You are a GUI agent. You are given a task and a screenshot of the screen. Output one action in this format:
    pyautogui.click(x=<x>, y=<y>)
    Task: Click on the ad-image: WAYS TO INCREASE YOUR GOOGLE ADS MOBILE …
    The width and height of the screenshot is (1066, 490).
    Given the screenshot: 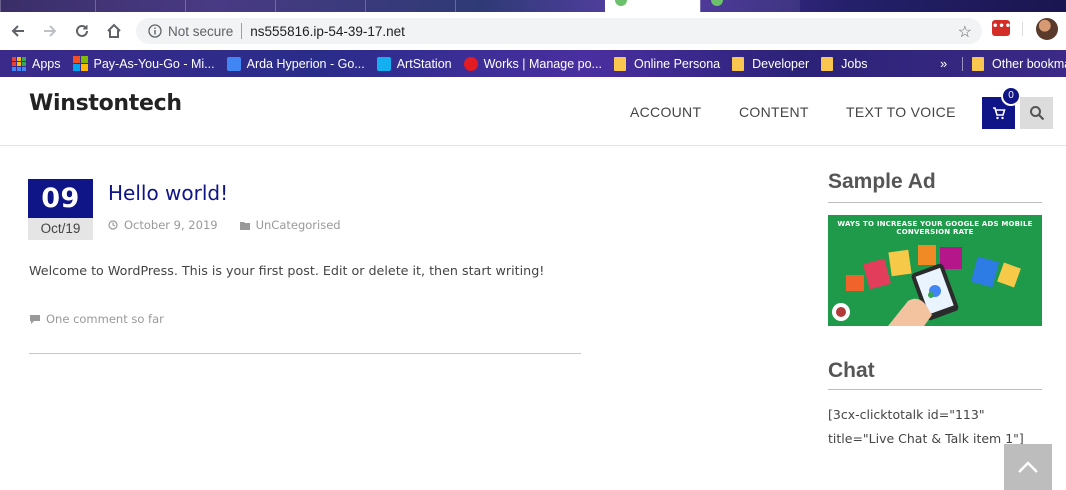 What is the action you would take?
    pyautogui.click(x=935, y=270)
    